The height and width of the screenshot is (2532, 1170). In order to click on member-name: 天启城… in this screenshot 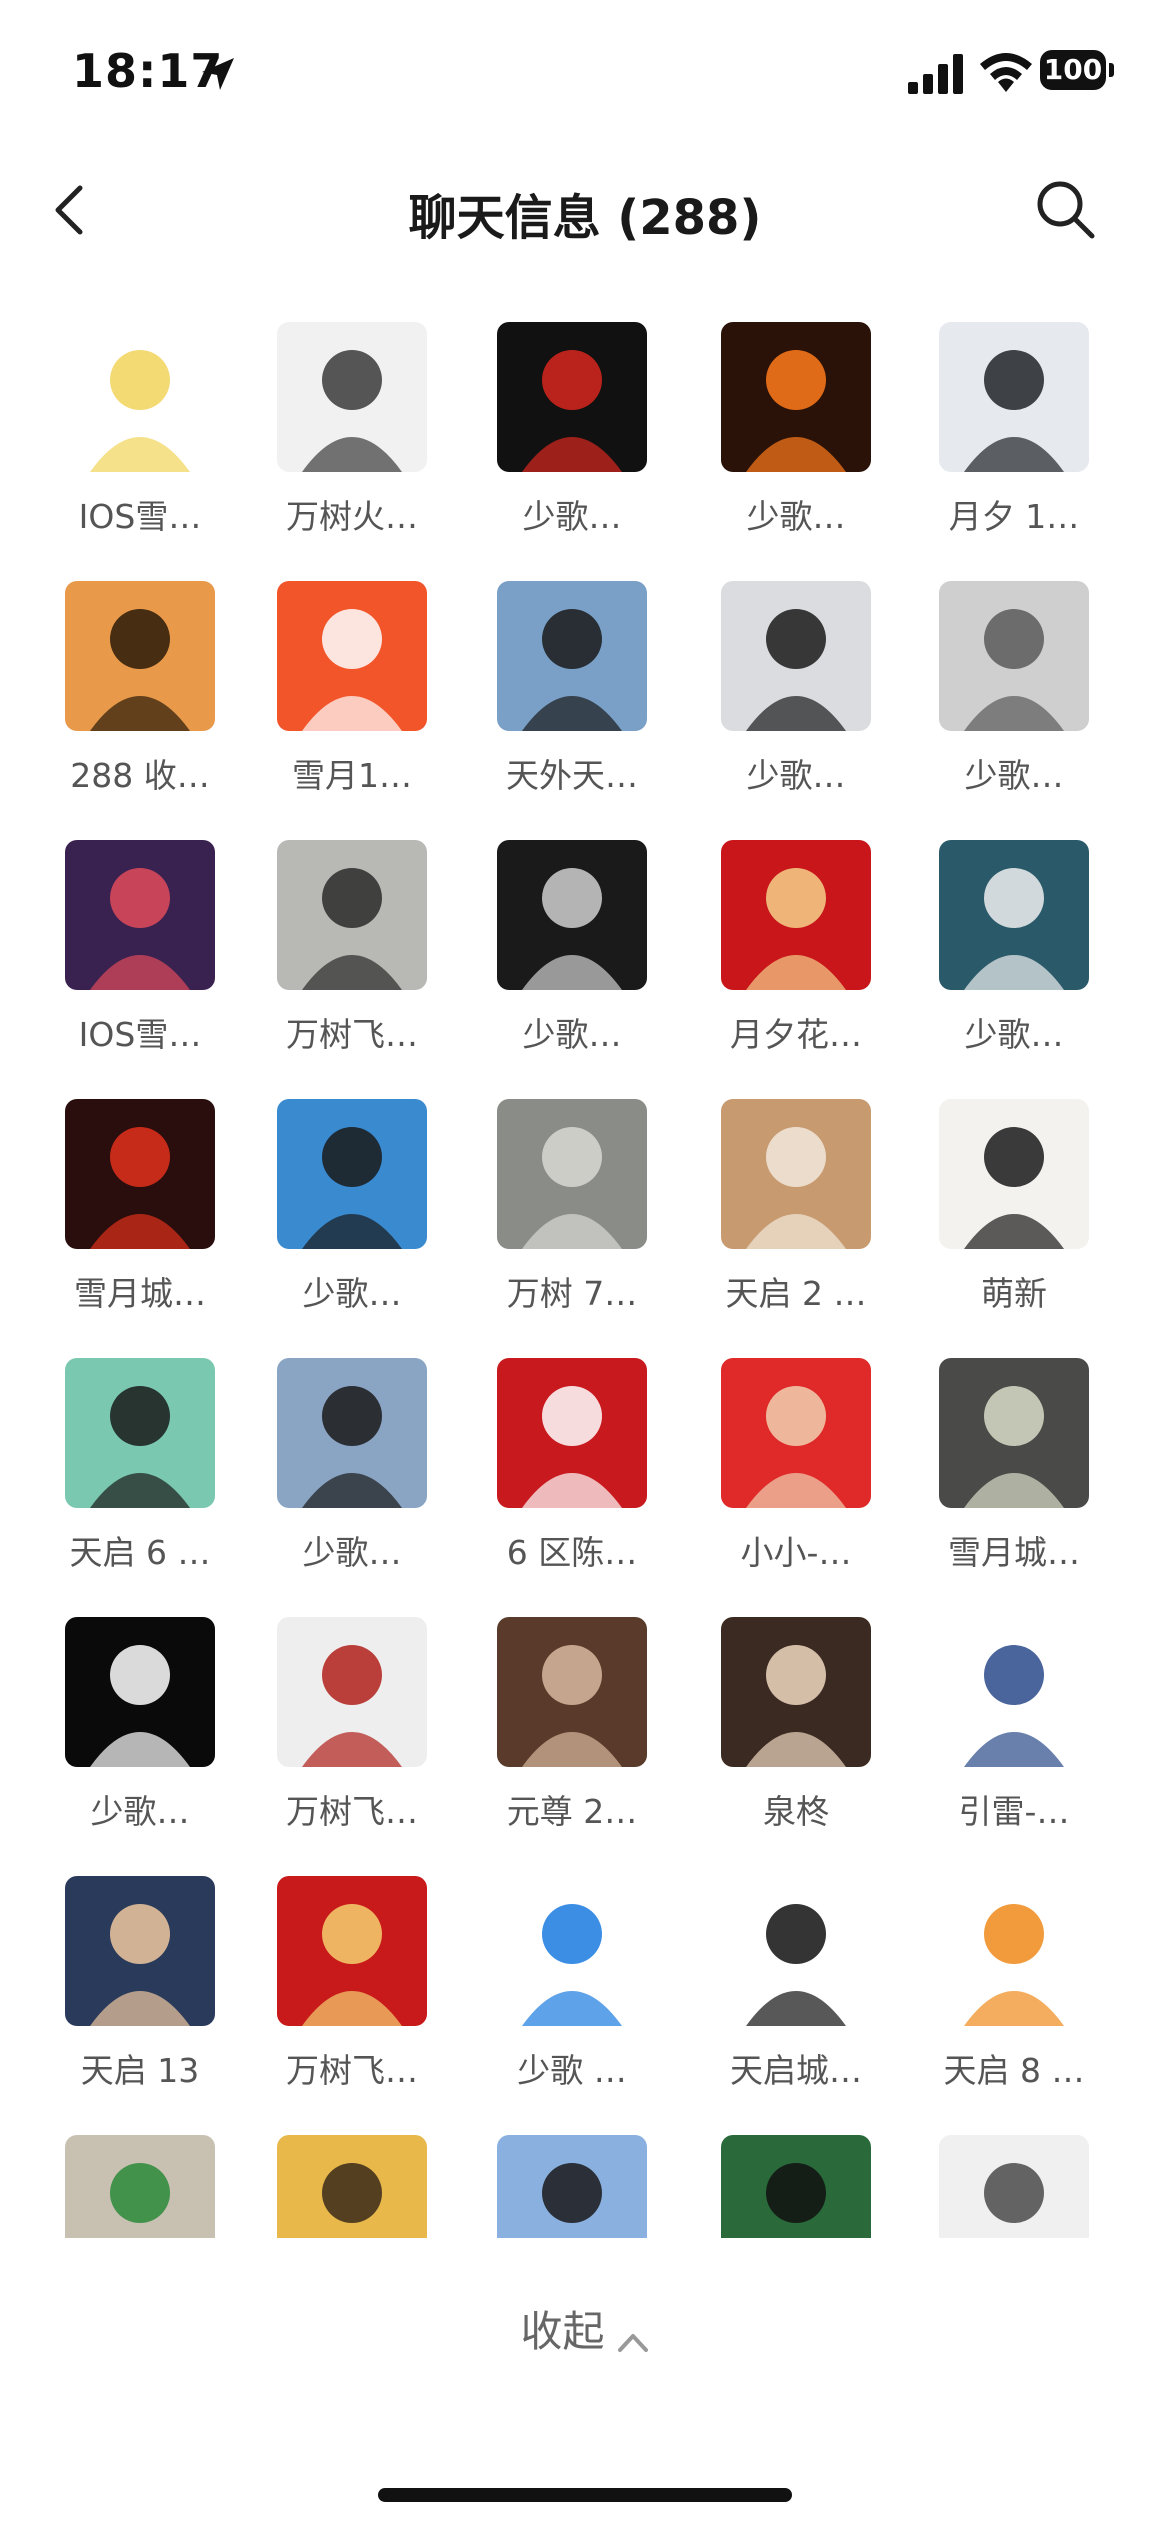, I will do `click(796, 2070)`.